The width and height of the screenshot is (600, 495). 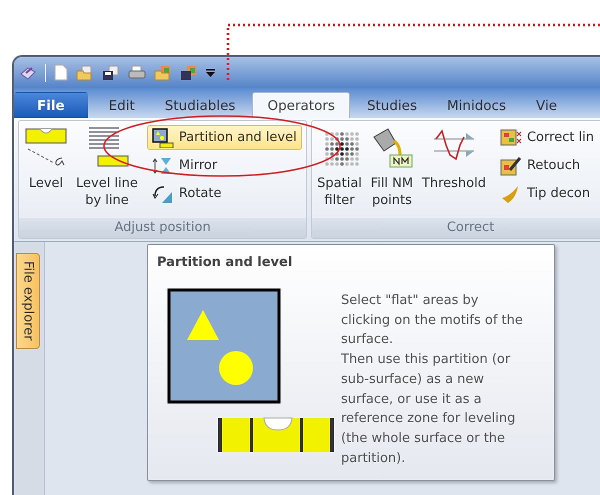 I want to click on ribbon-tab: Studiables, so click(x=200, y=105).